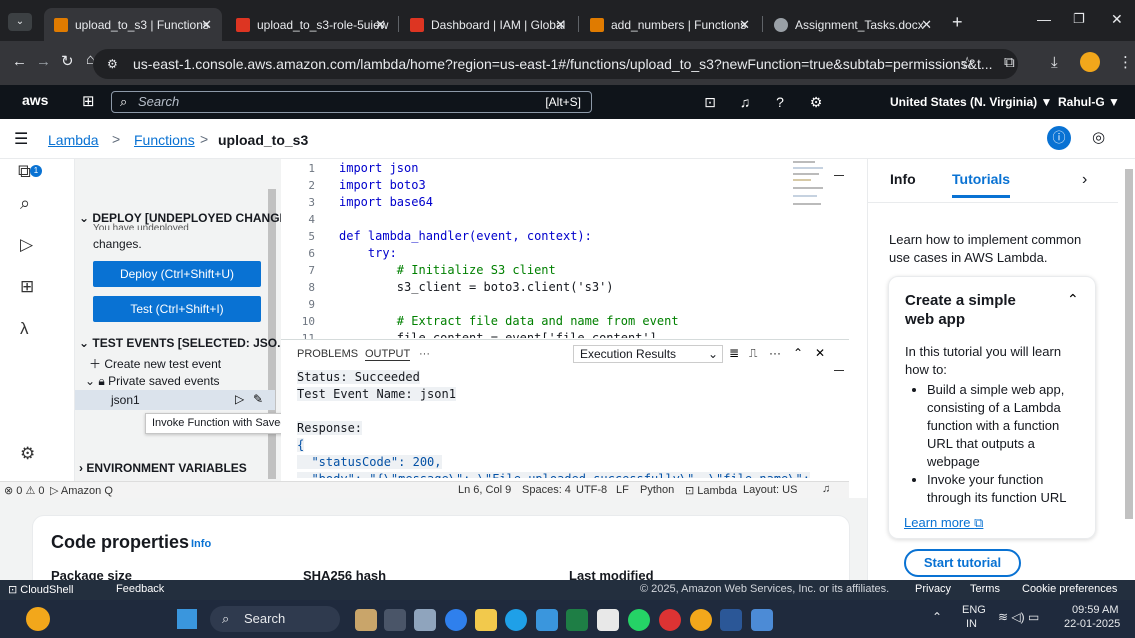  Describe the element at coordinates (1090, 62) in the screenshot. I see `profile-avatar` at that location.